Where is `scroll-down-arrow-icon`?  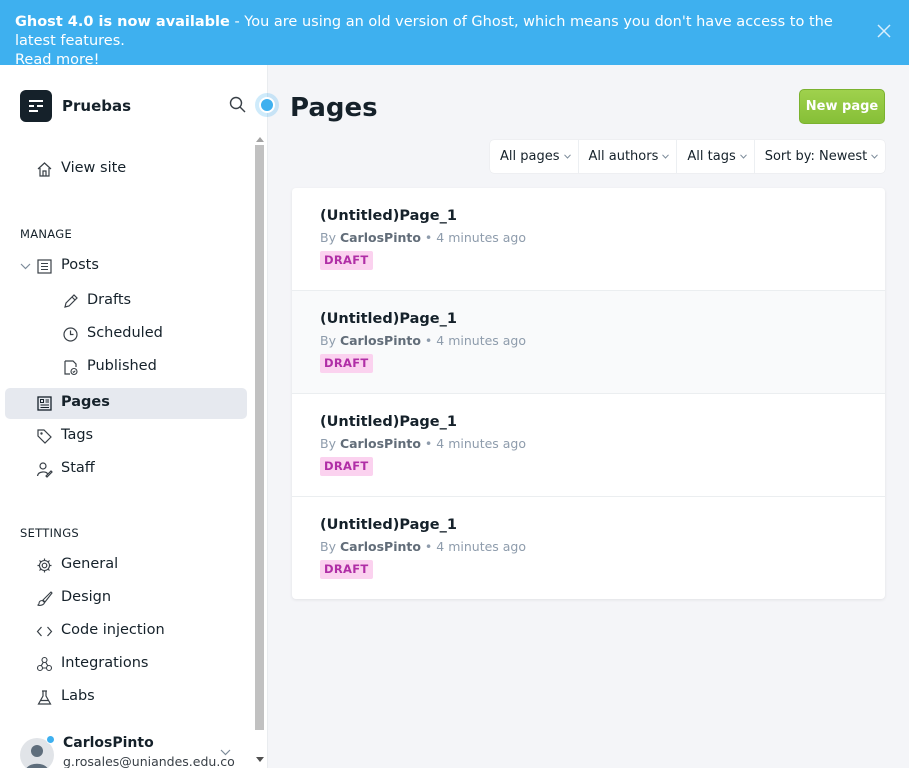
scroll-down-arrow-icon is located at coordinates (260, 759).